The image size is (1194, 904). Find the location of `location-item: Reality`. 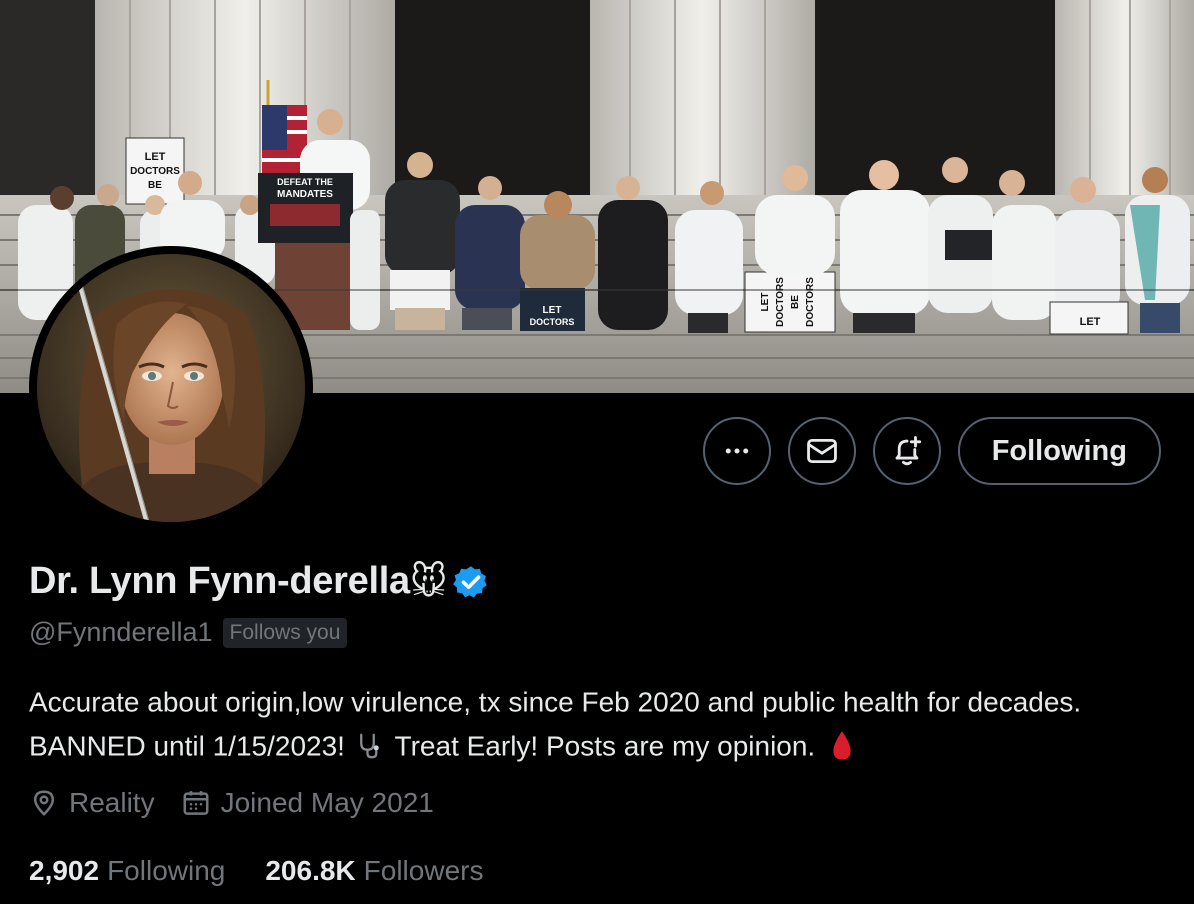

location-item: Reality is located at coordinates (92, 803).